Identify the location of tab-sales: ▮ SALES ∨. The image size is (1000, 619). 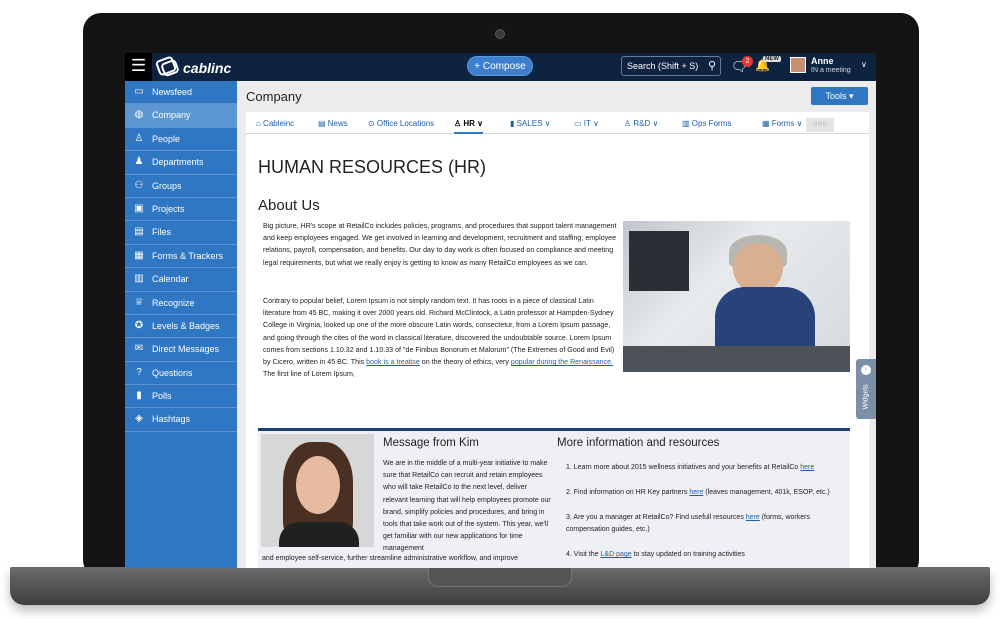
(530, 125).